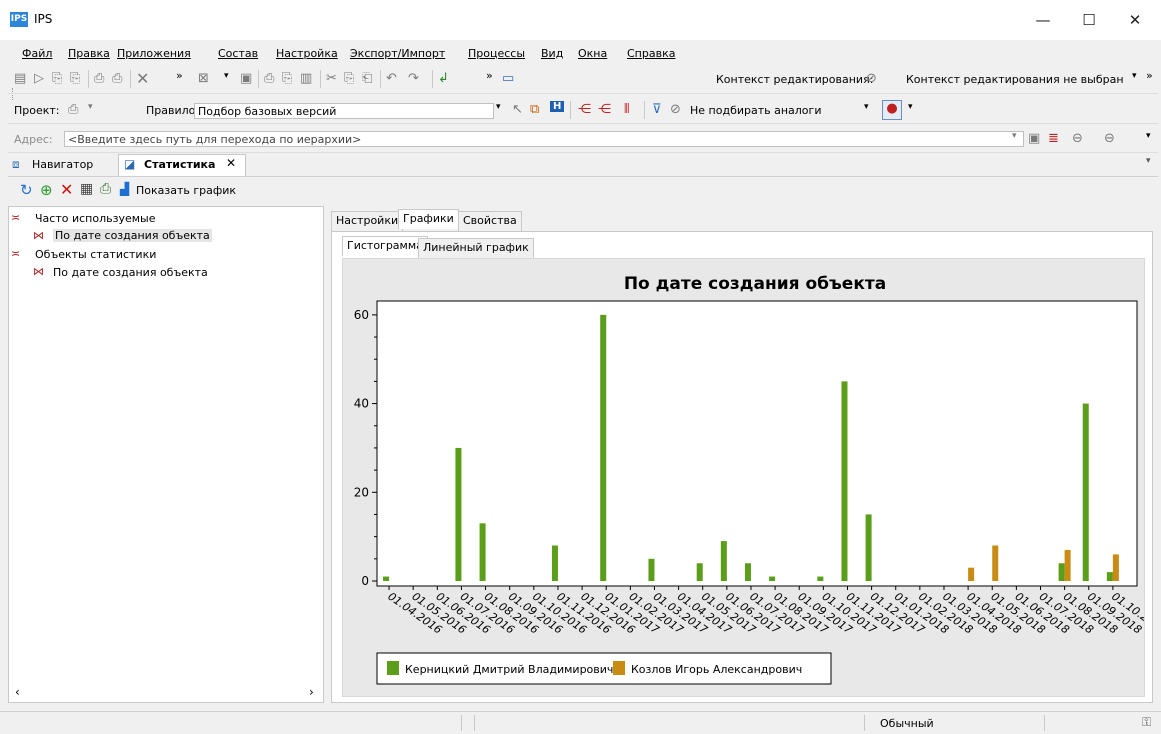 This screenshot has height=734, width=1161. Describe the element at coordinates (132, 235) in the screenshot. I see `tree-item-by-date-1: По дате создания объекта` at that location.